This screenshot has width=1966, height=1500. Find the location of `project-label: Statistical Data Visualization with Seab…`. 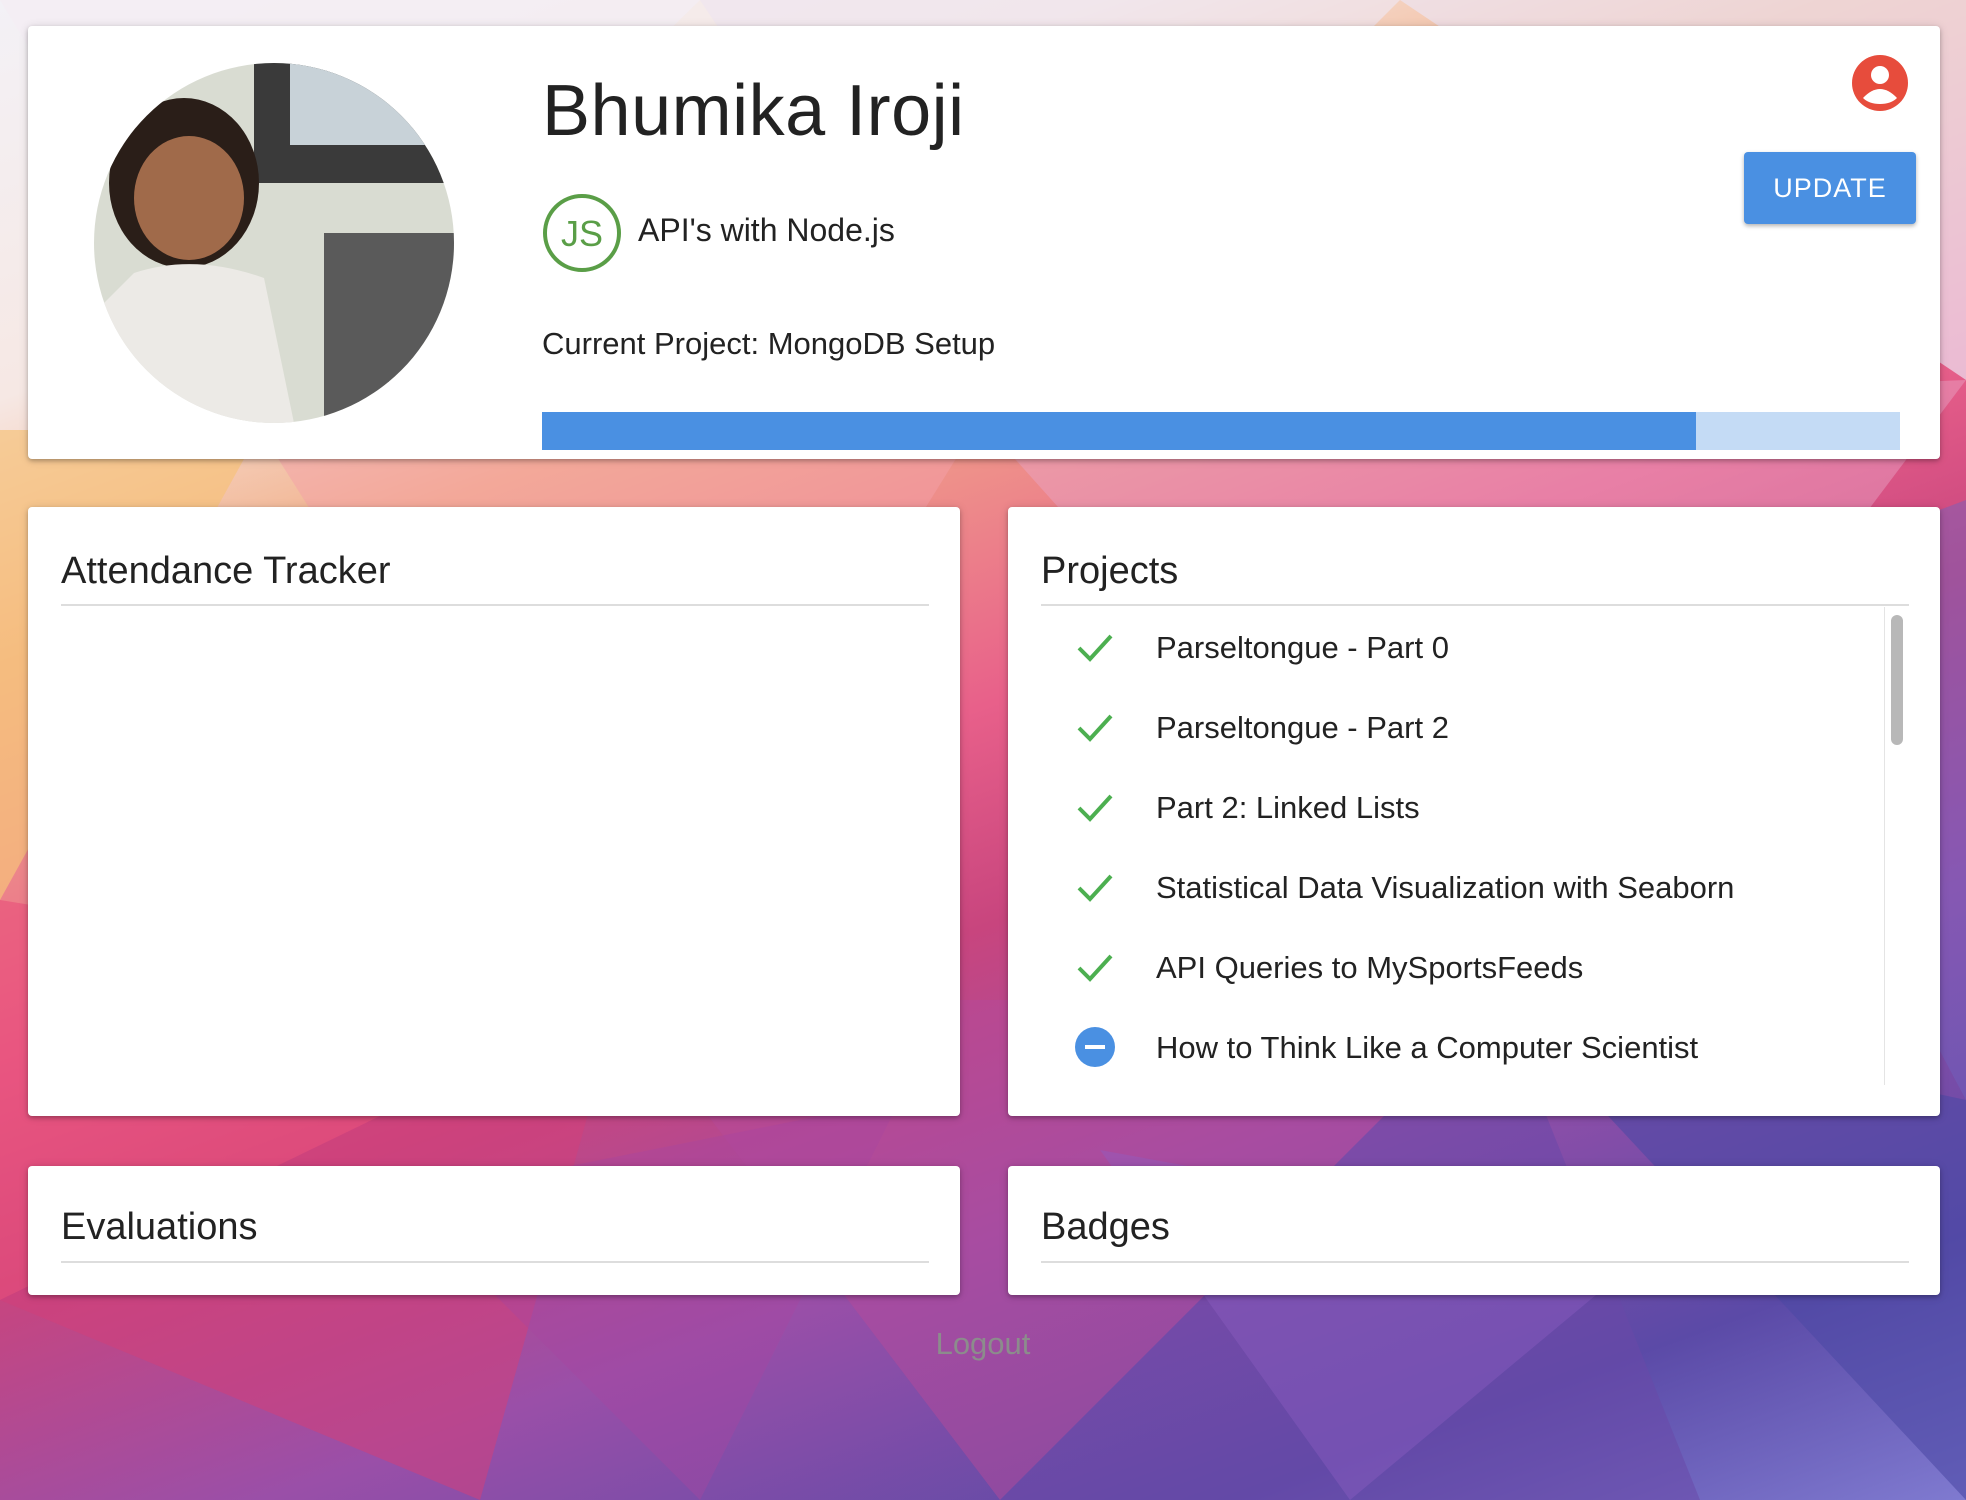

project-label: Statistical Data Visualization with Seab… is located at coordinates (1445, 887).